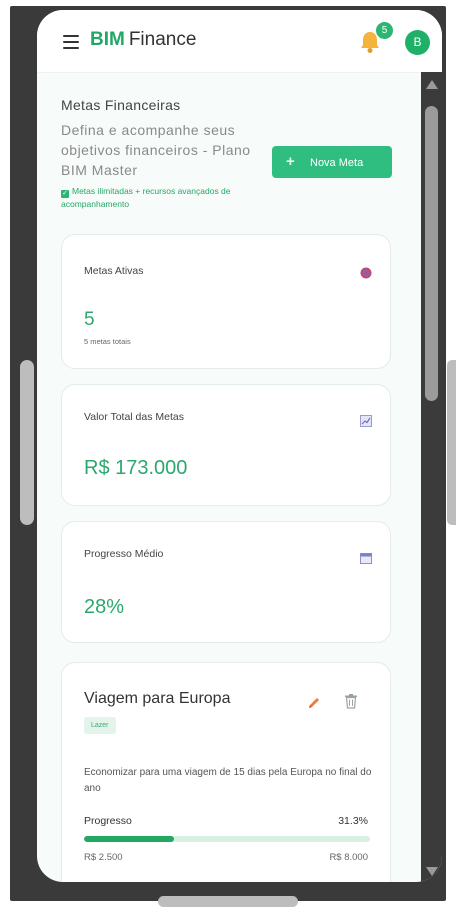  I want to click on target-icon, so click(366, 273).